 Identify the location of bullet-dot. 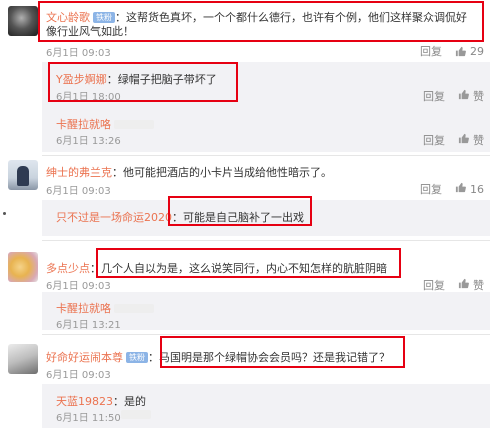
(4, 213).